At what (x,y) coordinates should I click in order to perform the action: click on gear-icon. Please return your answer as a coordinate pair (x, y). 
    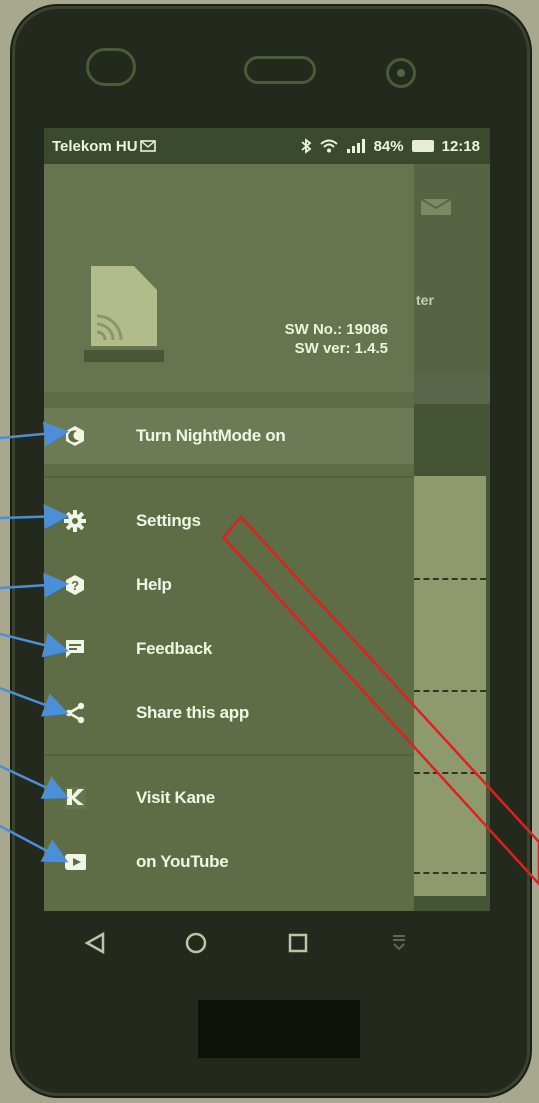
    Looking at the image, I should click on (75, 521).